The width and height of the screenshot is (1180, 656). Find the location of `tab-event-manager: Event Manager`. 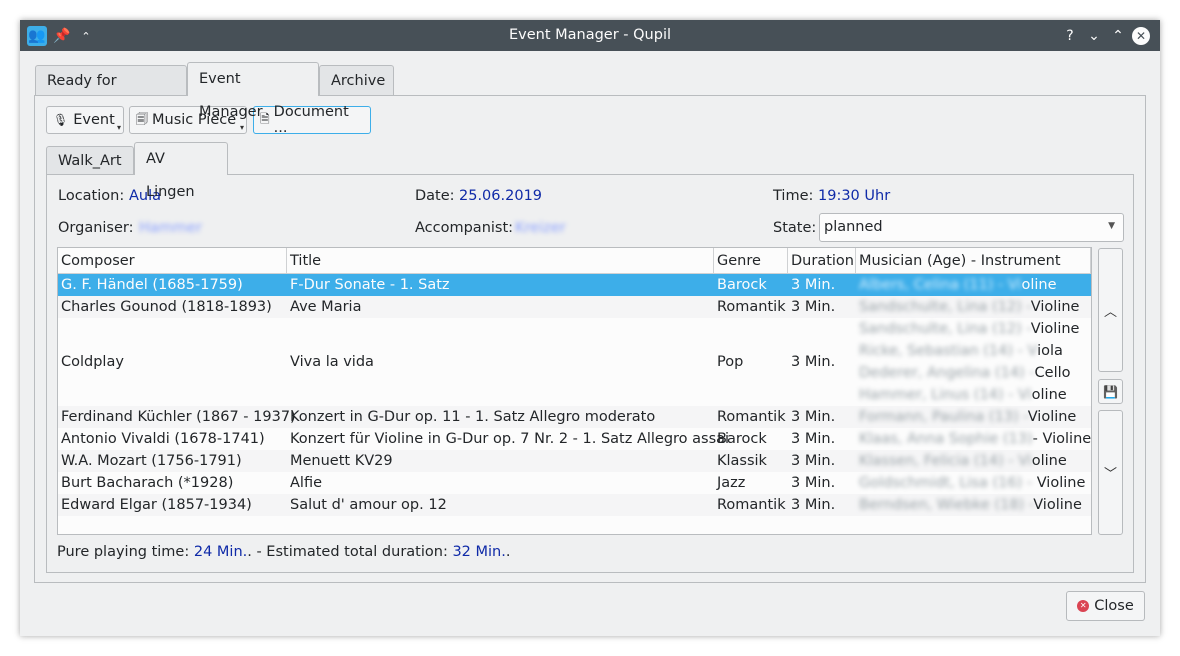

tab-event-manager: Event Manager is located at coordinates (253, 91).